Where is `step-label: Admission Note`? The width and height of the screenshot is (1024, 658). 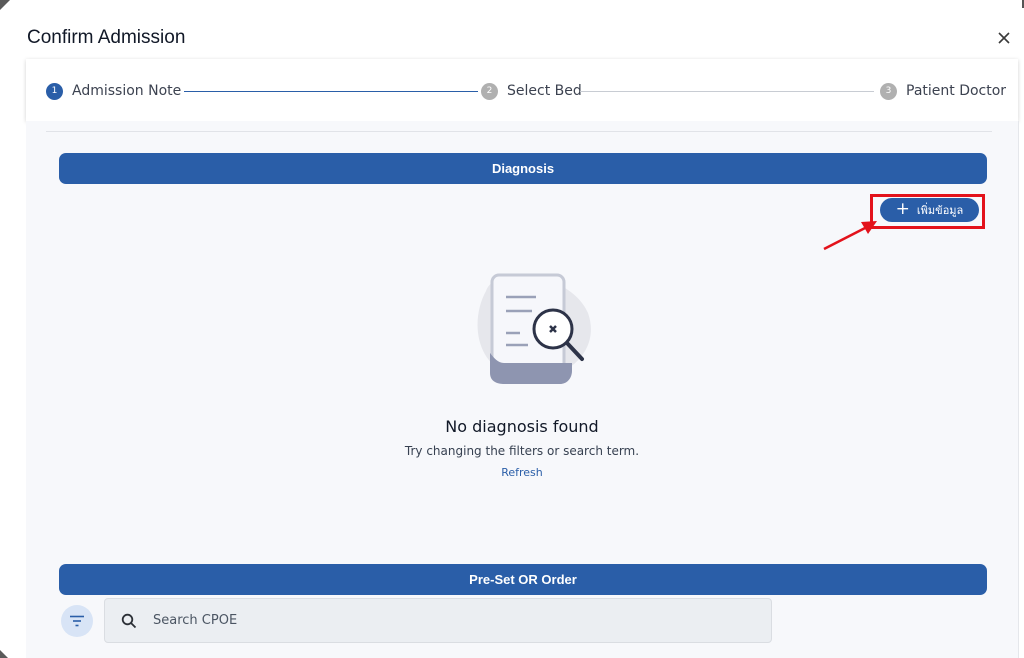
step-label: Admission Note is located at coordinates (127, 91).